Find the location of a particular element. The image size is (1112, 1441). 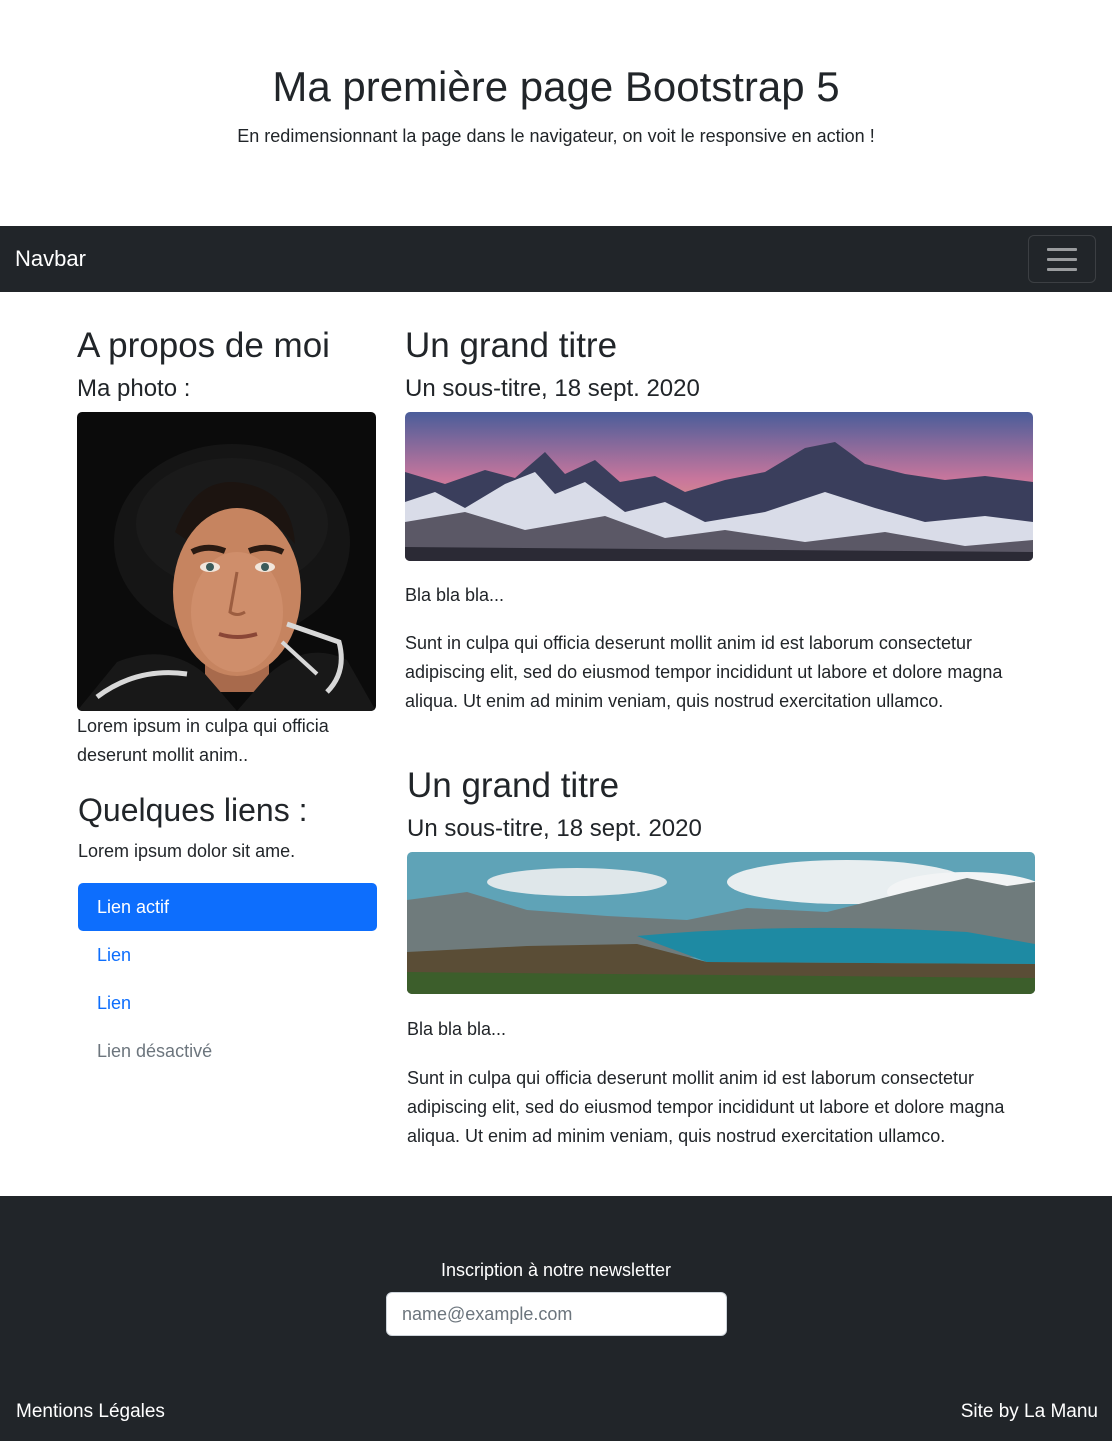

page-title: Ma première page Bootstrap 5 is located at coordinates (556, 86).